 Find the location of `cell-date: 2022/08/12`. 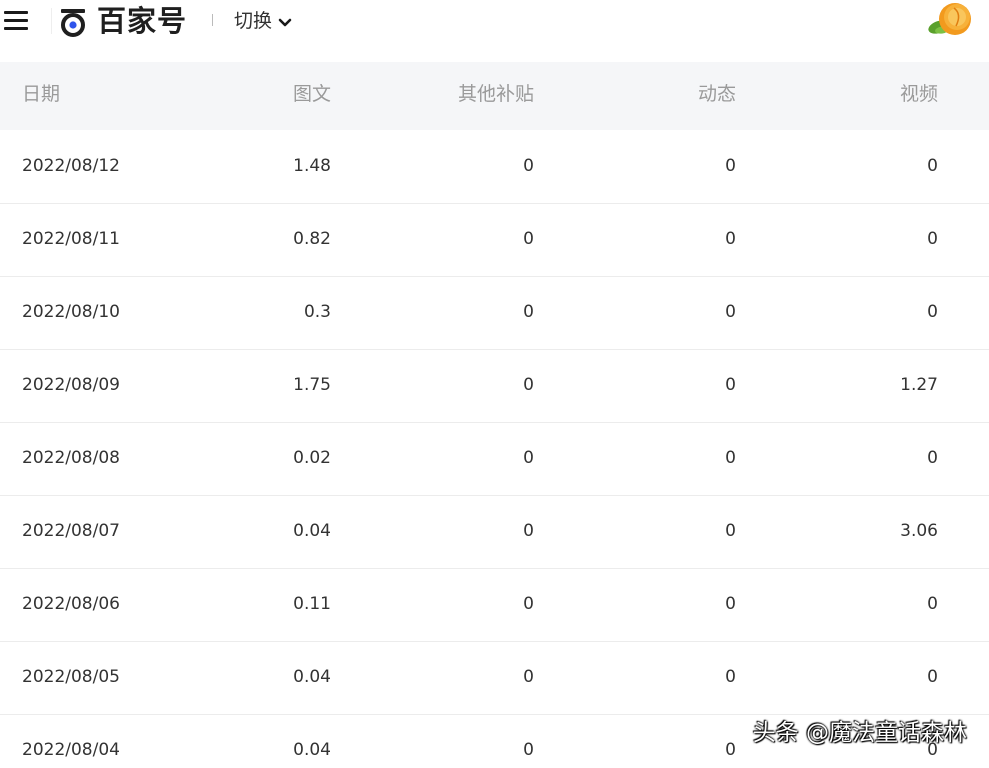

cell-date: 2022/08/12 is located at coordinates (71, 166).